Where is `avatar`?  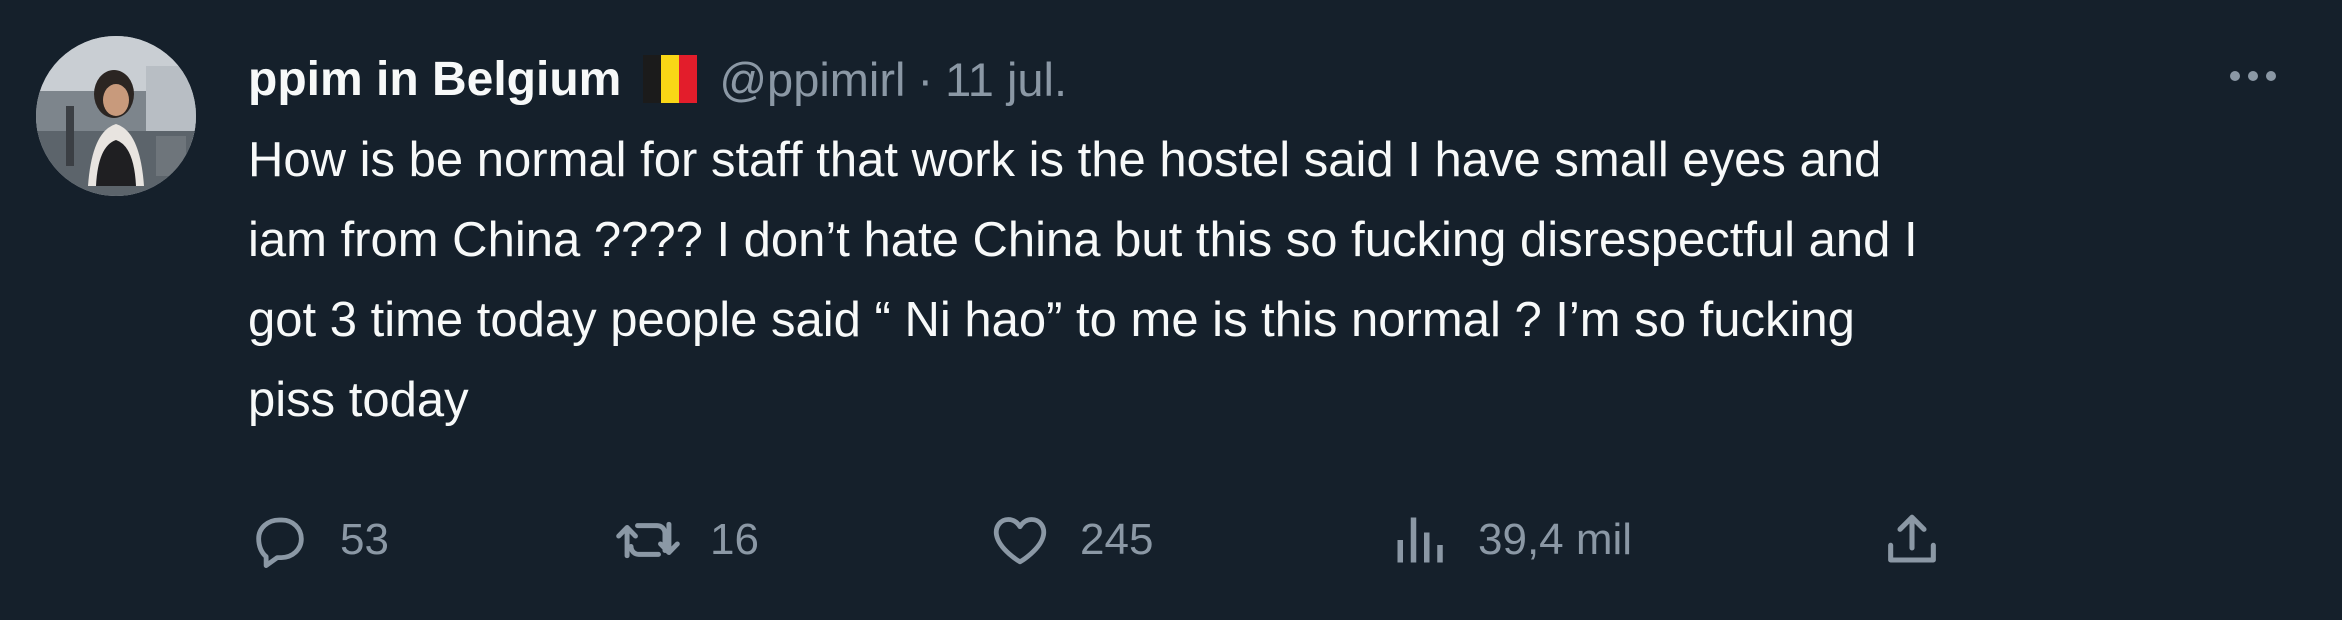
avatar is located at coordinates (116, 116).